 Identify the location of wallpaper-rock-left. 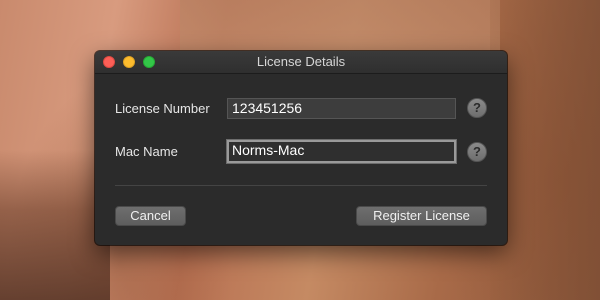
(55, 225).